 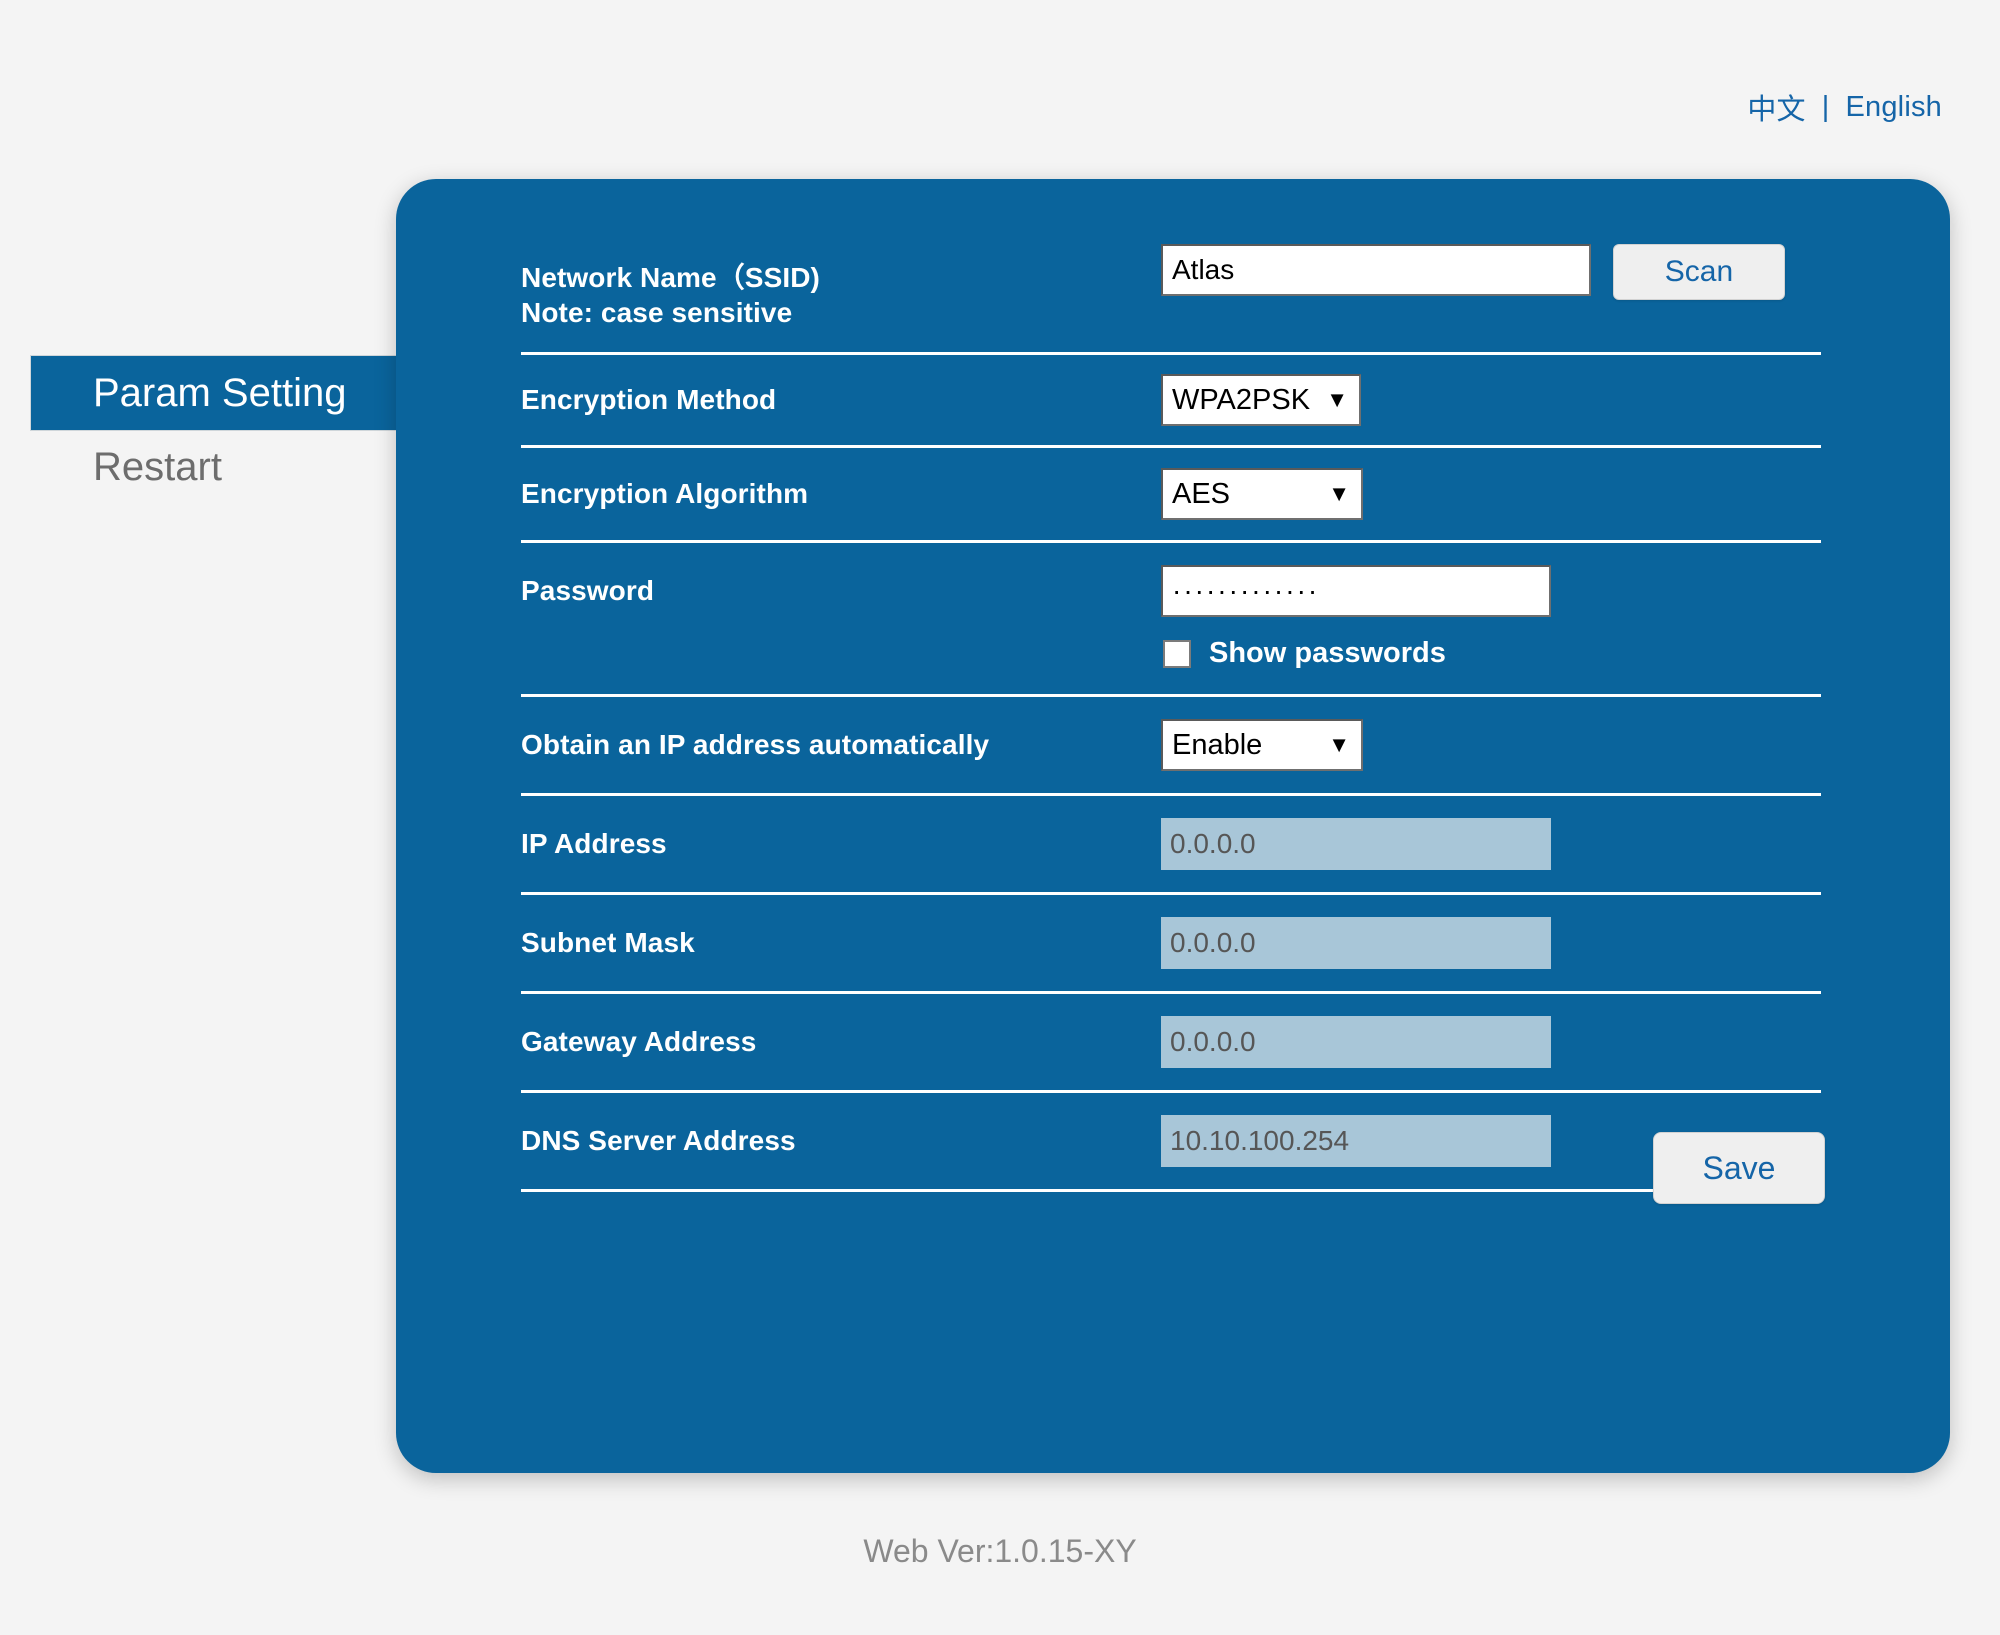 I want to click on label-obtain-ip-automatically: Obtain an IP address automatically, so click(x=755, y=744).